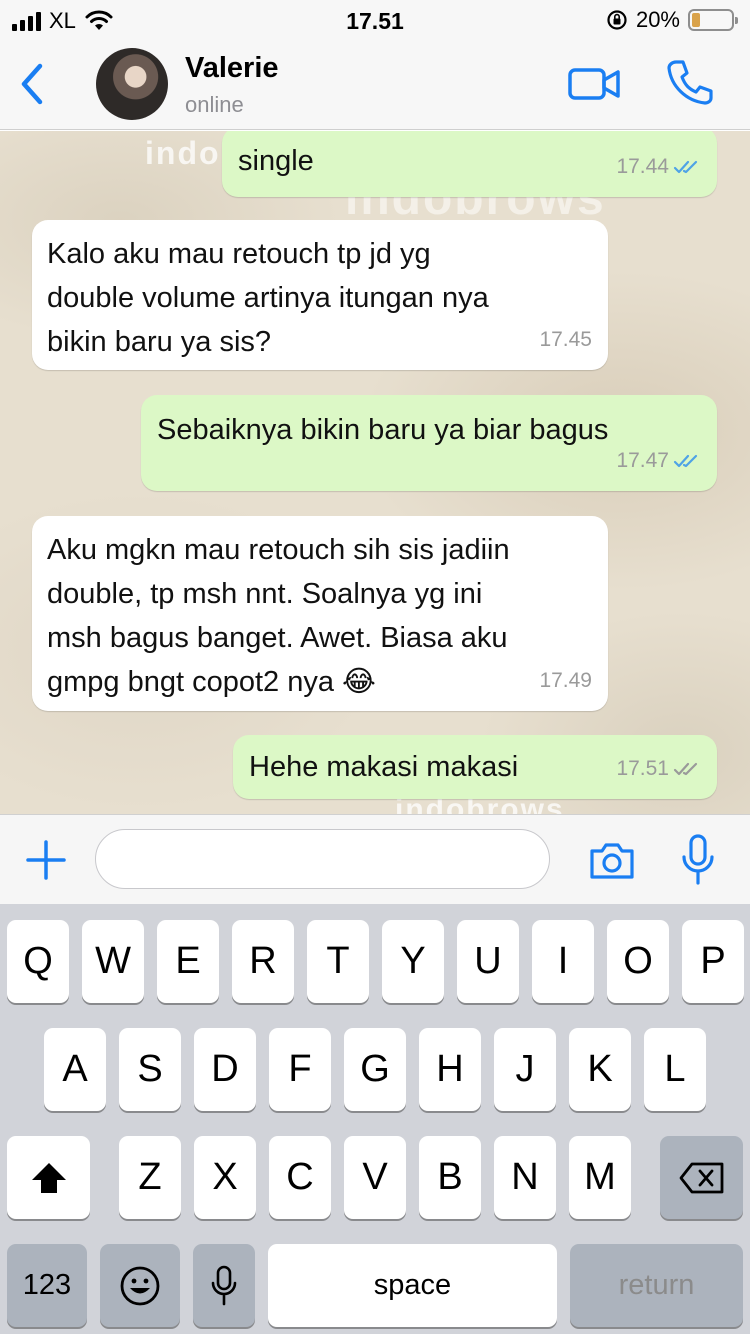  I want to click on message-meta: 17.44, so click(658, 167).